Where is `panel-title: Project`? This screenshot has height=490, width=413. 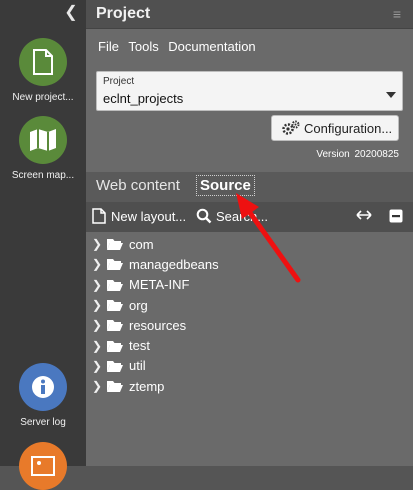 panel-title: Project is located at coordinates (123, 13).